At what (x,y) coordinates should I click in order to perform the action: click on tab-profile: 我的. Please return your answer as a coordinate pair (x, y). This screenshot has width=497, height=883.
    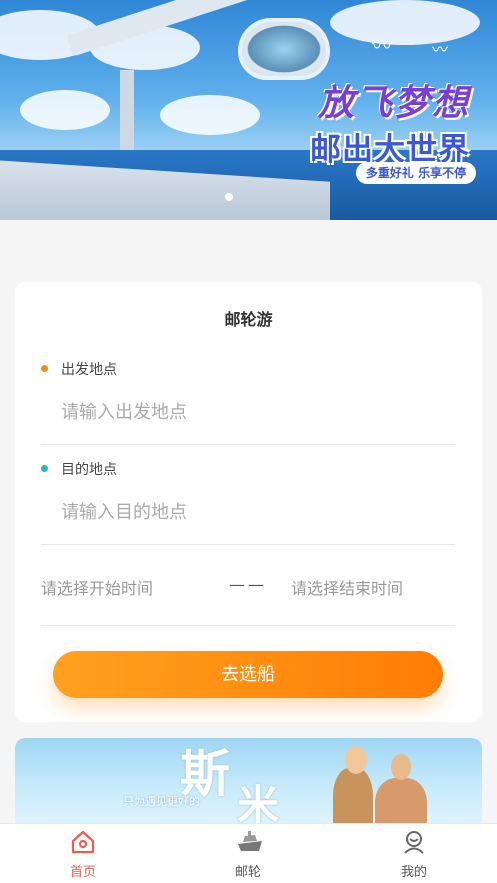
    Looking at the image, I should click on (414, 853).